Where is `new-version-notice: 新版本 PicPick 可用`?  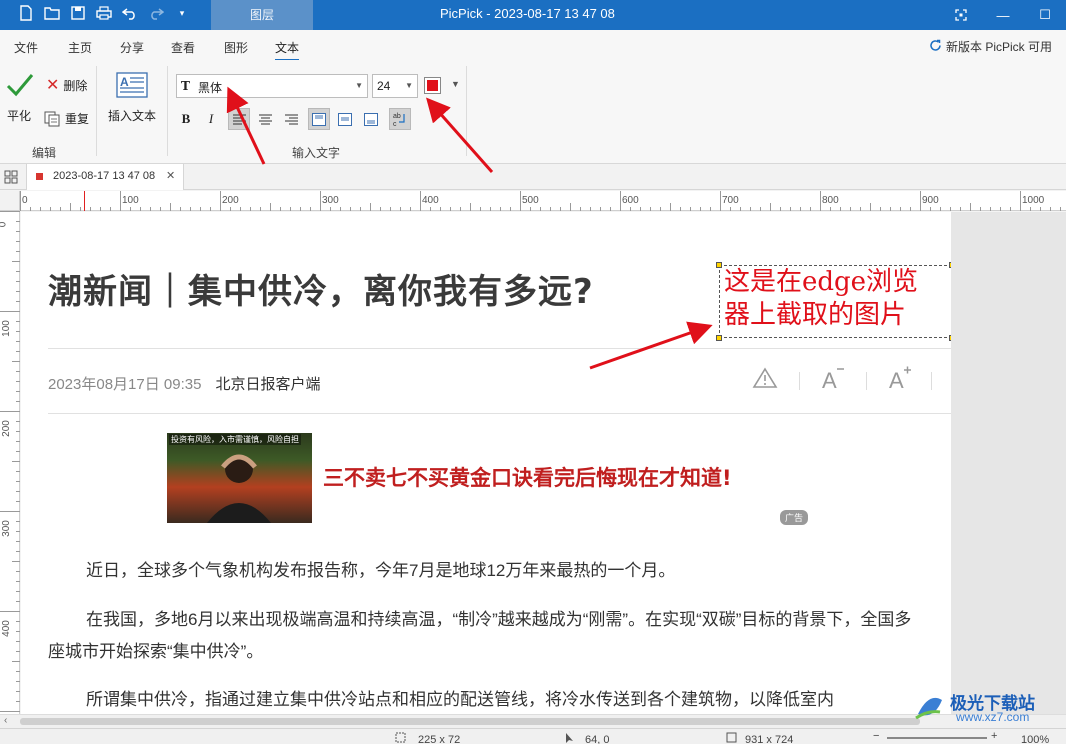
new-version-notice: 新版本 PicPick 可用 is located at coordinates (990, 46).